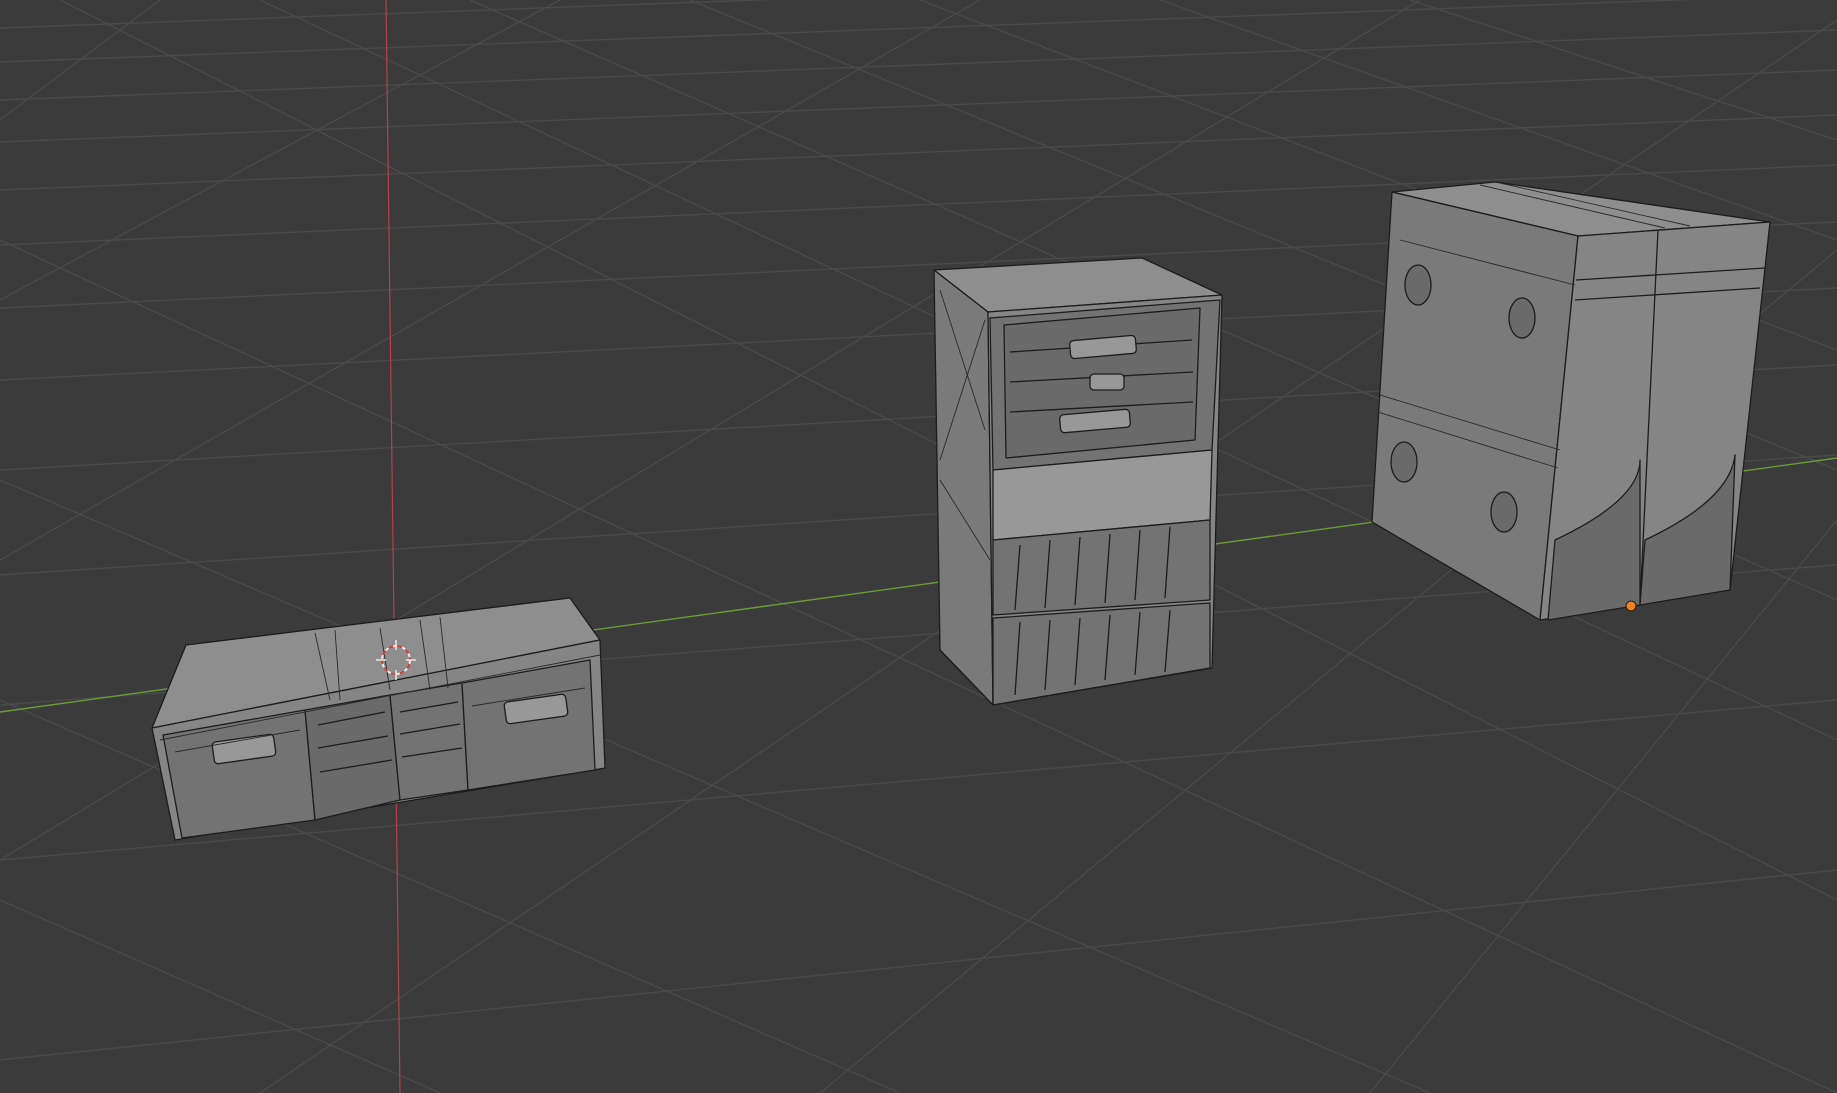  Describe the element at coordinates (1631, 606) in the screenshot. I see `object-origin-icon` at that location.